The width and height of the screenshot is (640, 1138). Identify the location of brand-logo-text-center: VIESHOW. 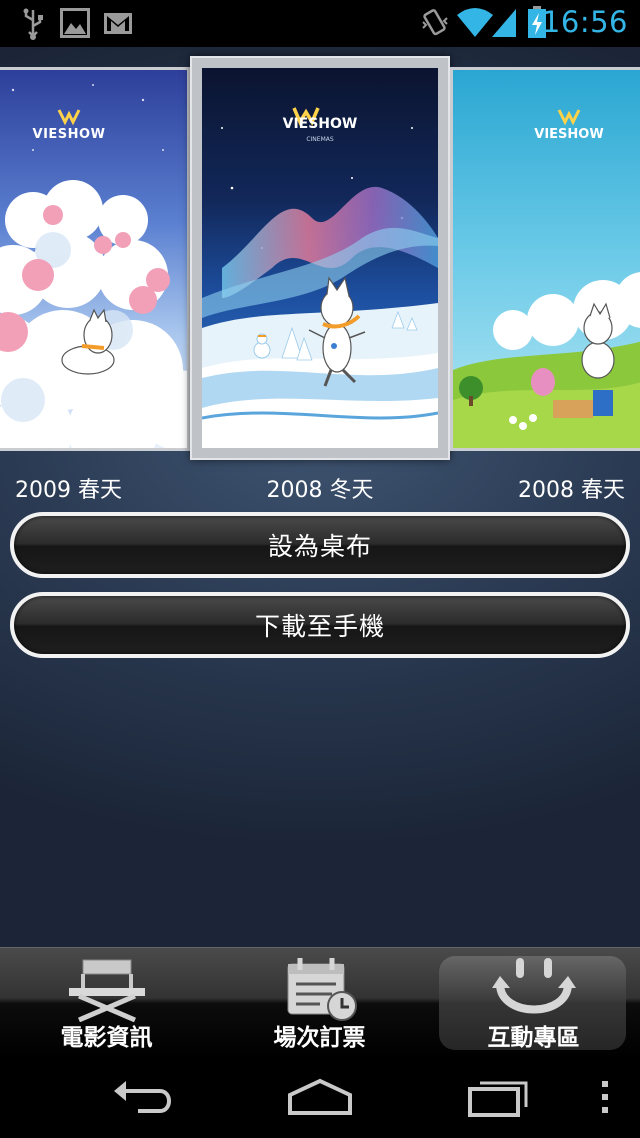
(320, 124).